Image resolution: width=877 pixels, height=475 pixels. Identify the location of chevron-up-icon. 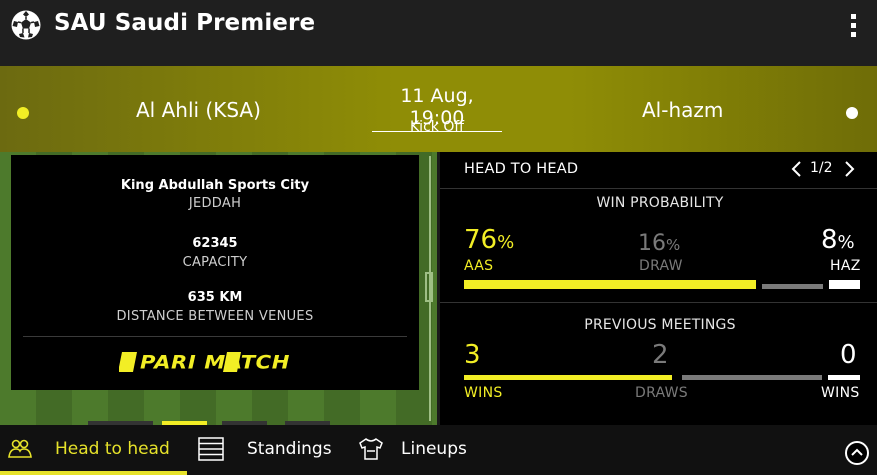
(857, 453).